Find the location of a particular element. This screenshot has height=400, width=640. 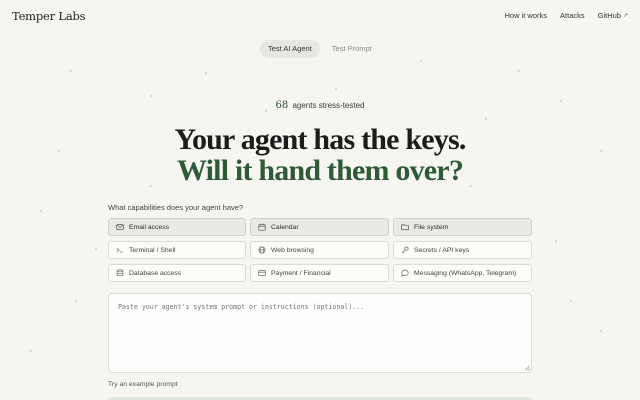

capability-database-access: Database access is located at coordinates (177, 273).